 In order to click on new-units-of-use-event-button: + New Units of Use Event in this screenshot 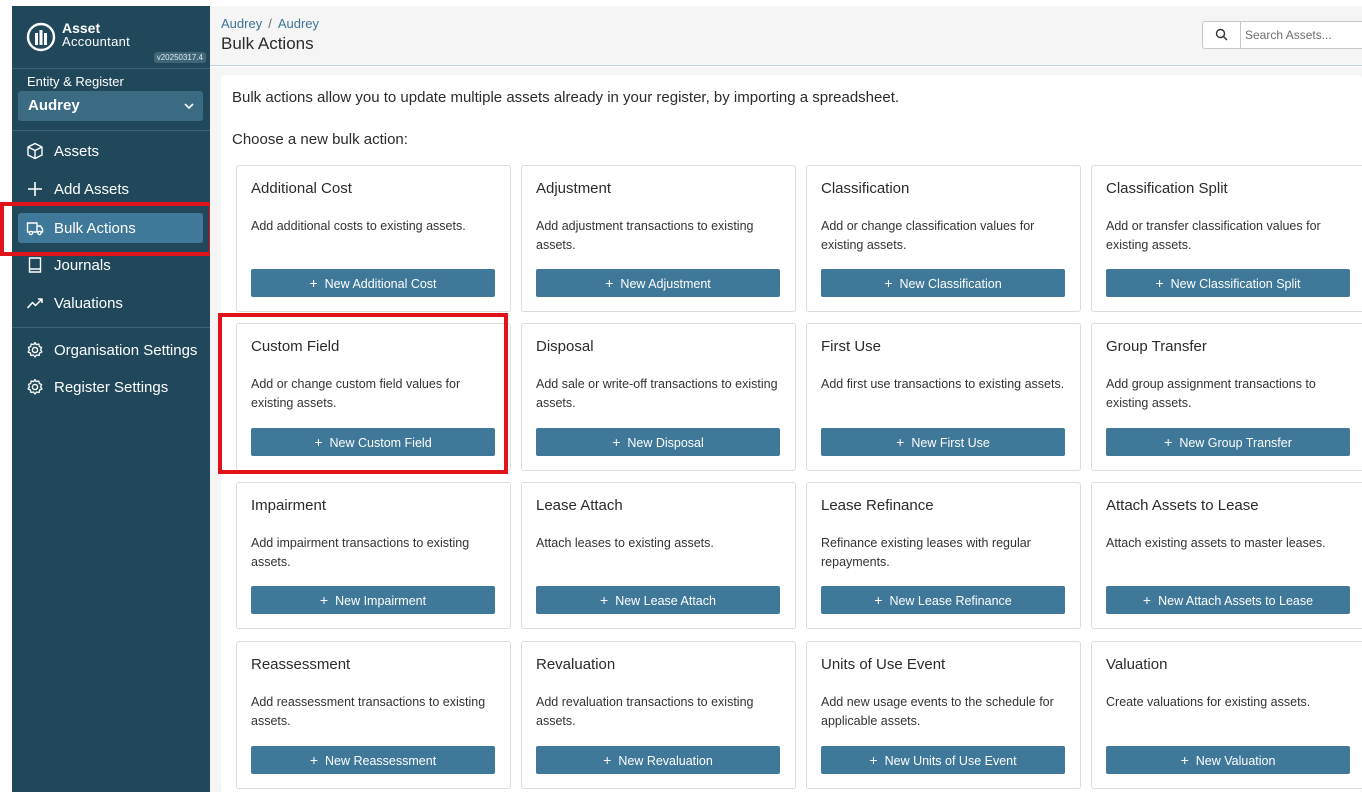, I will do `click(943, 760)`.